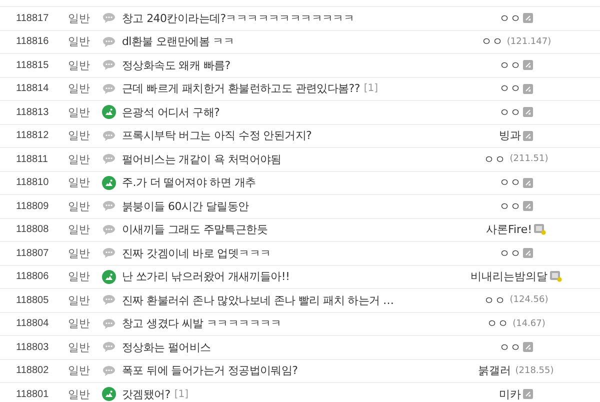 Image resolution: width=600 pixels, height=402 pixels. I want to click on post-number: 118815, so click(33, 65).